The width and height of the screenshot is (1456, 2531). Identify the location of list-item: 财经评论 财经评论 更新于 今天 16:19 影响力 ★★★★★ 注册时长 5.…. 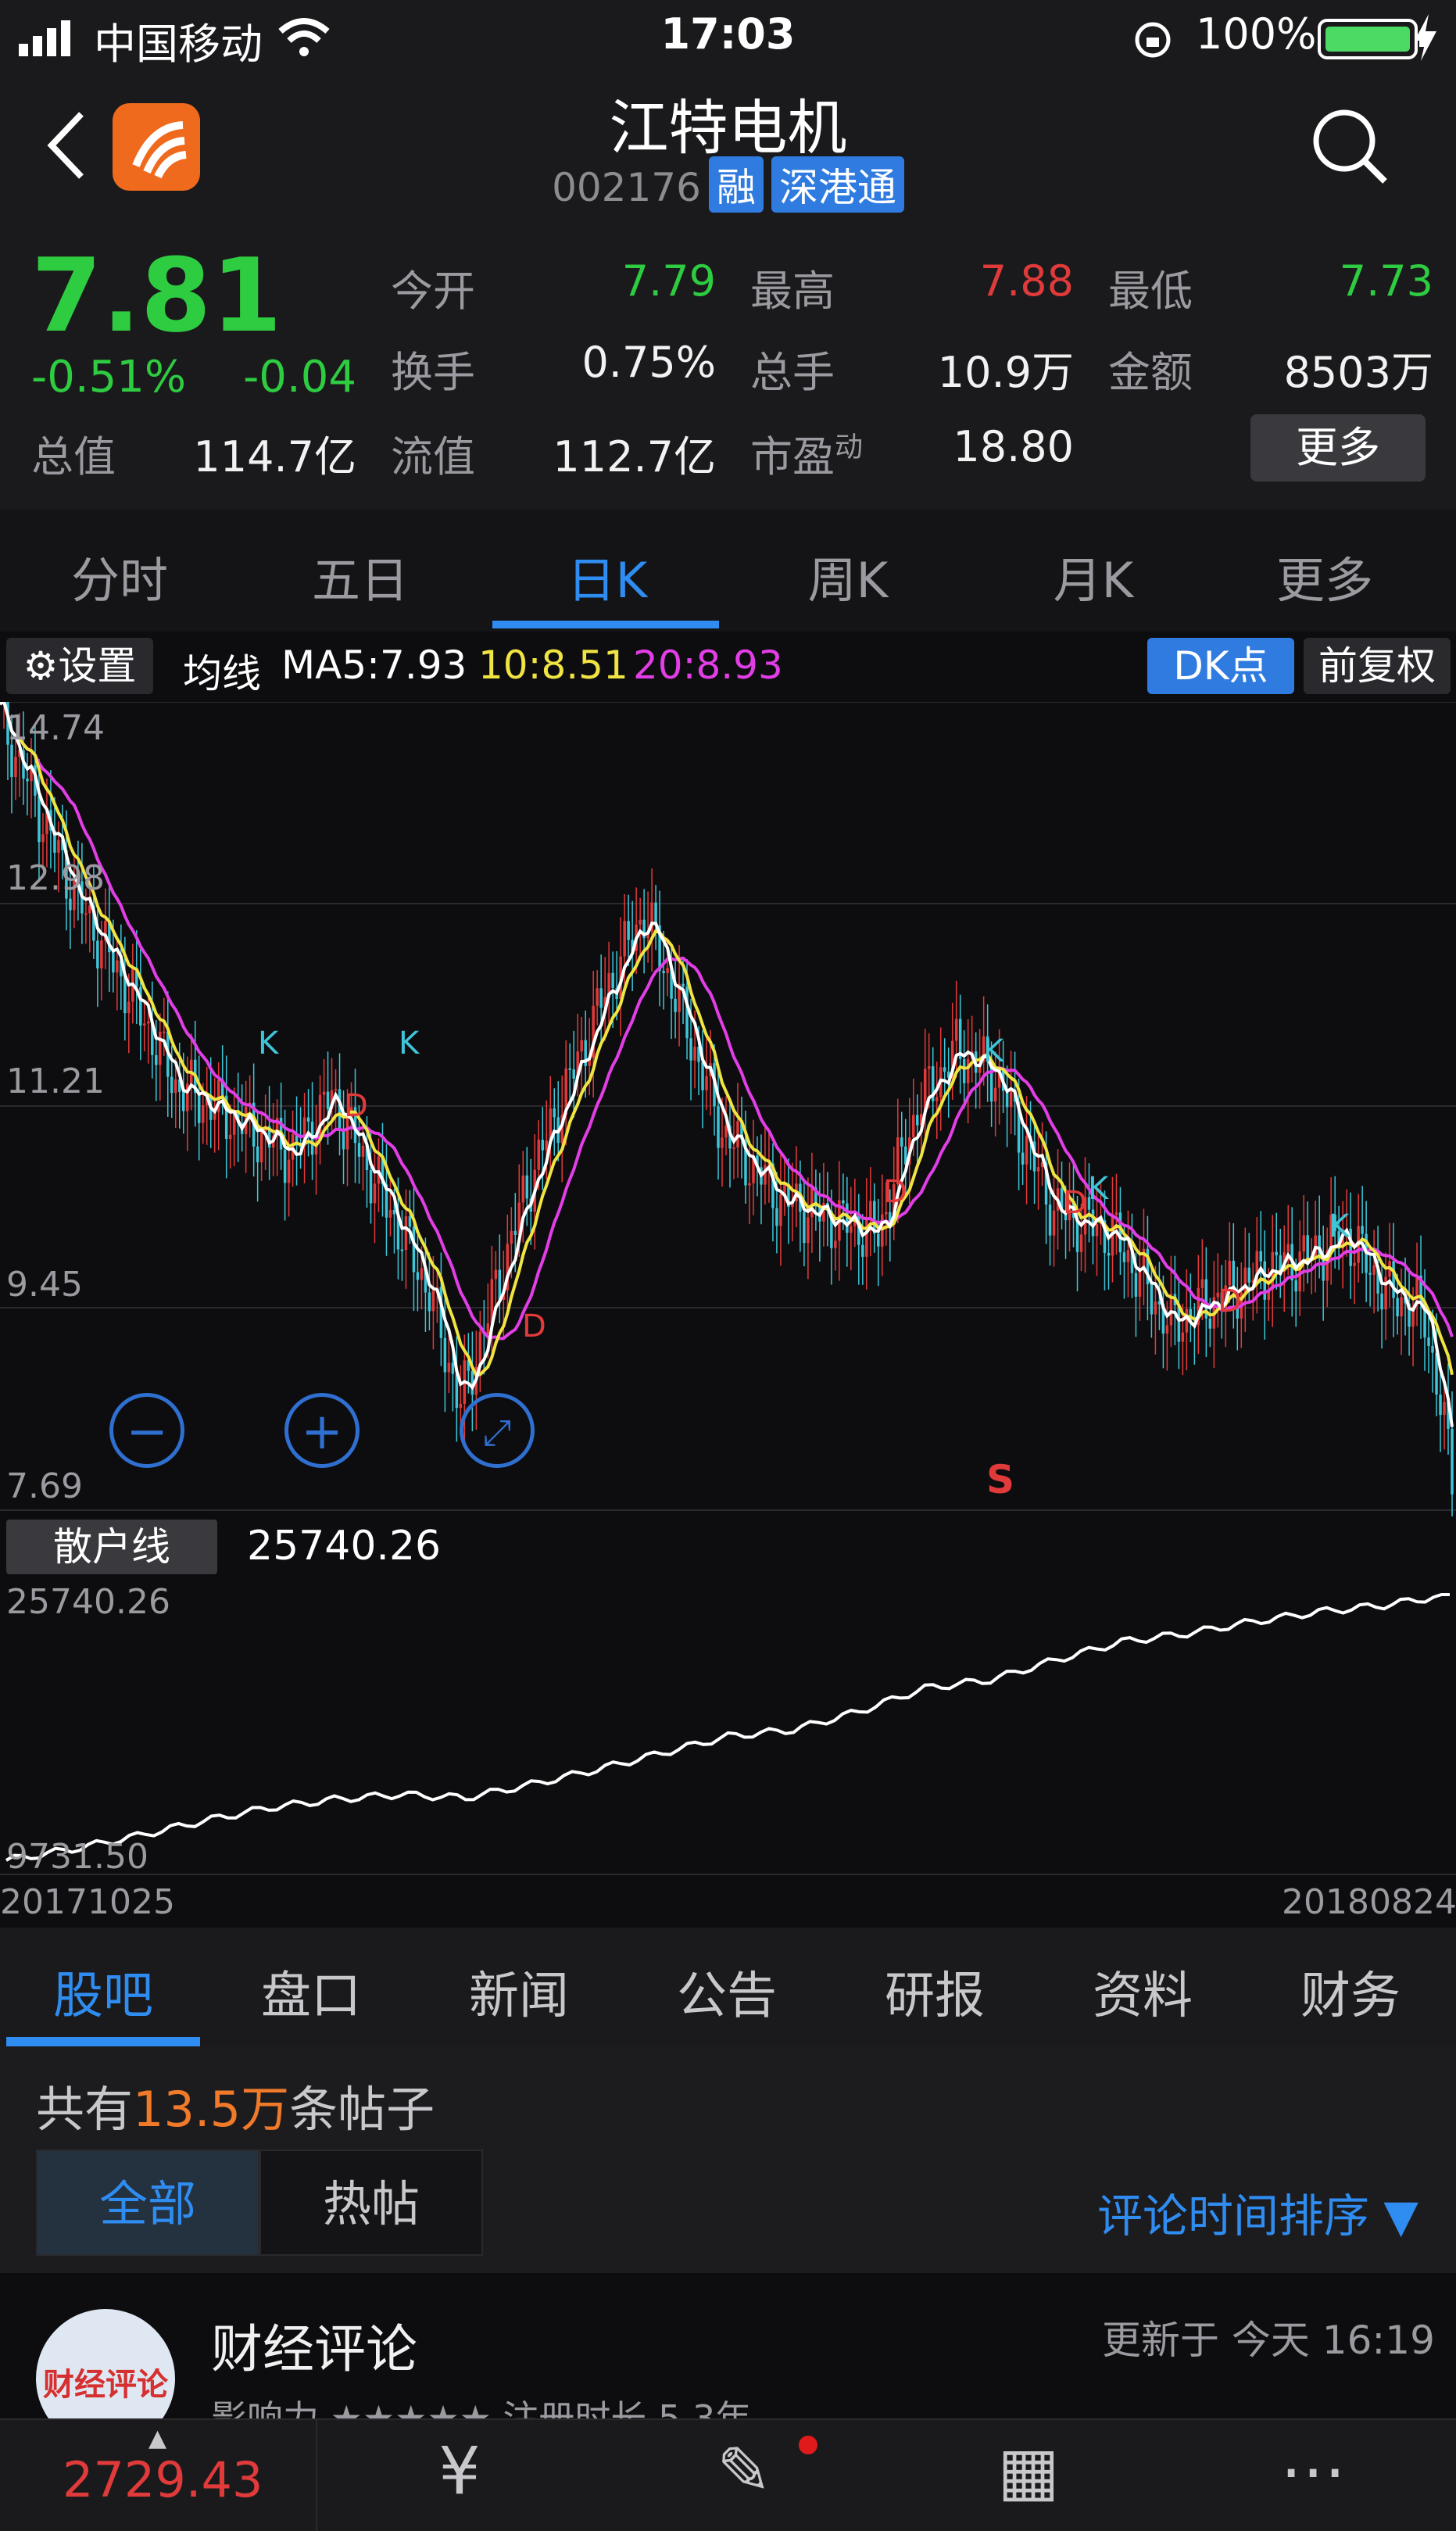
(728, 2360).